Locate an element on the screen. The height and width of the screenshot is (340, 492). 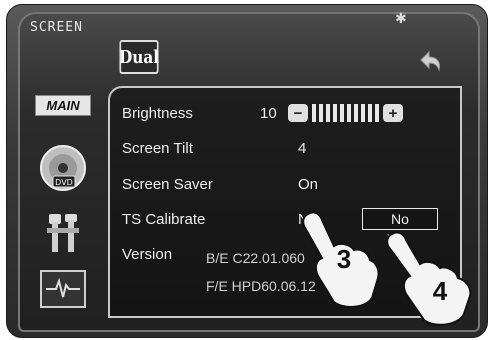
tab-dvd: DVD is located at coordinates (63, 168).